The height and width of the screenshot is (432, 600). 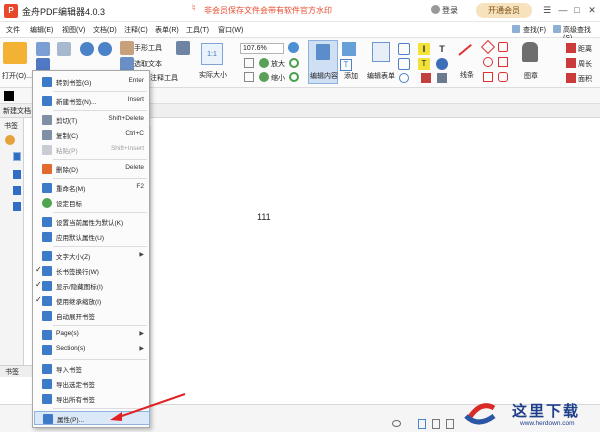 What do you see at coordinates (436, 424) in the screenshot?
I see `continuous-page-icon` at bounding box center [436, 424].